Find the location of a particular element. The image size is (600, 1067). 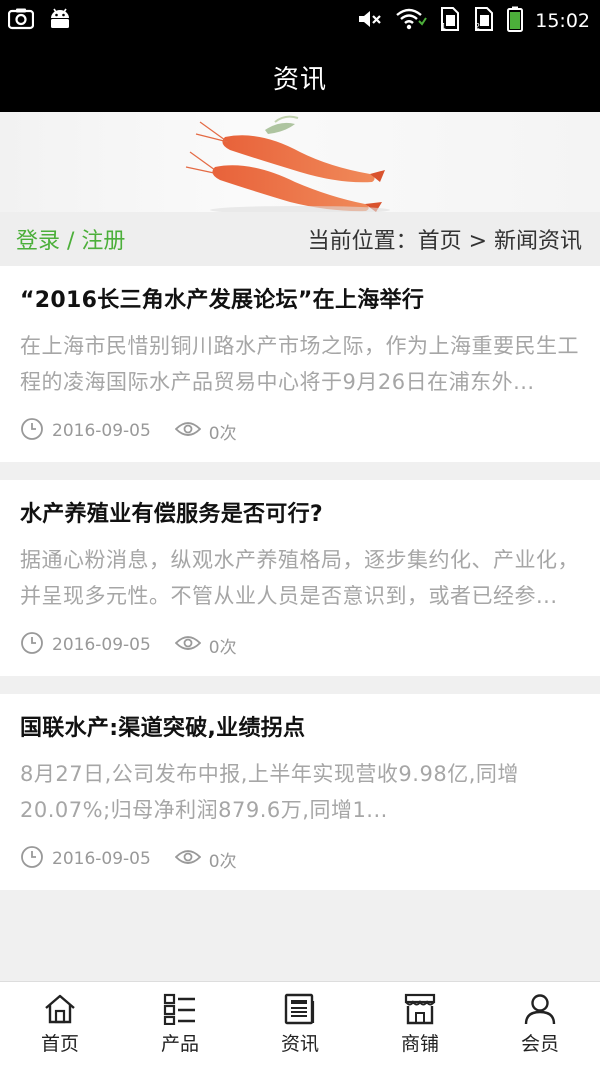

status-time: 15:02 is located at coordinates (562, 21).